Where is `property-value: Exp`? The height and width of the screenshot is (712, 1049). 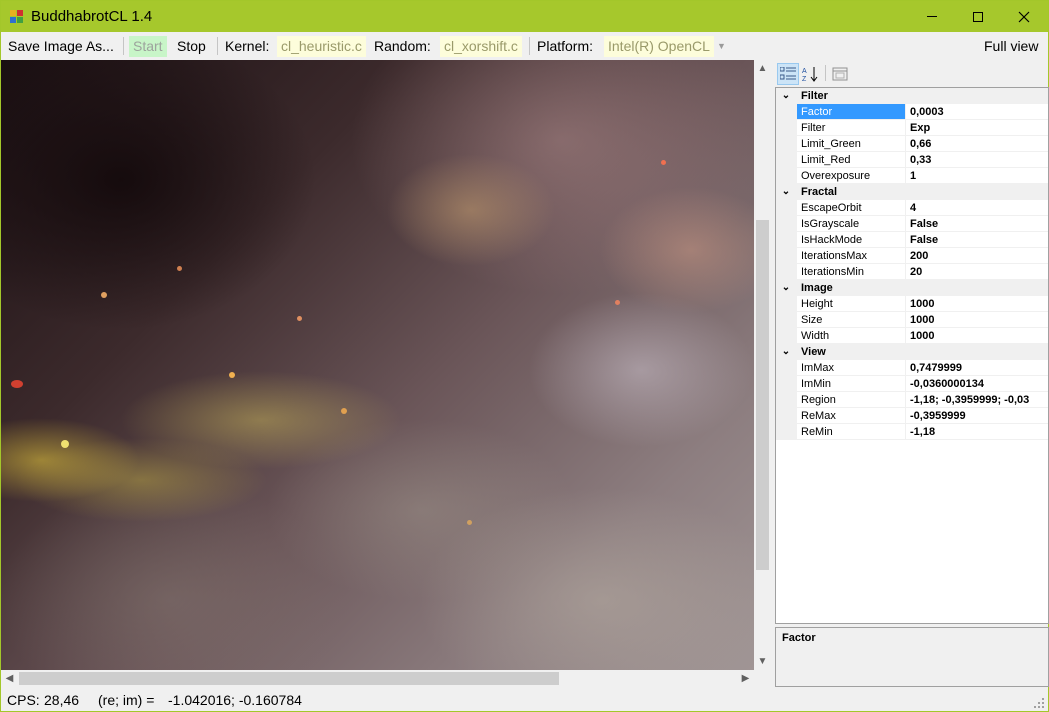
property-value: Exp is located at coordinates (977, 128).